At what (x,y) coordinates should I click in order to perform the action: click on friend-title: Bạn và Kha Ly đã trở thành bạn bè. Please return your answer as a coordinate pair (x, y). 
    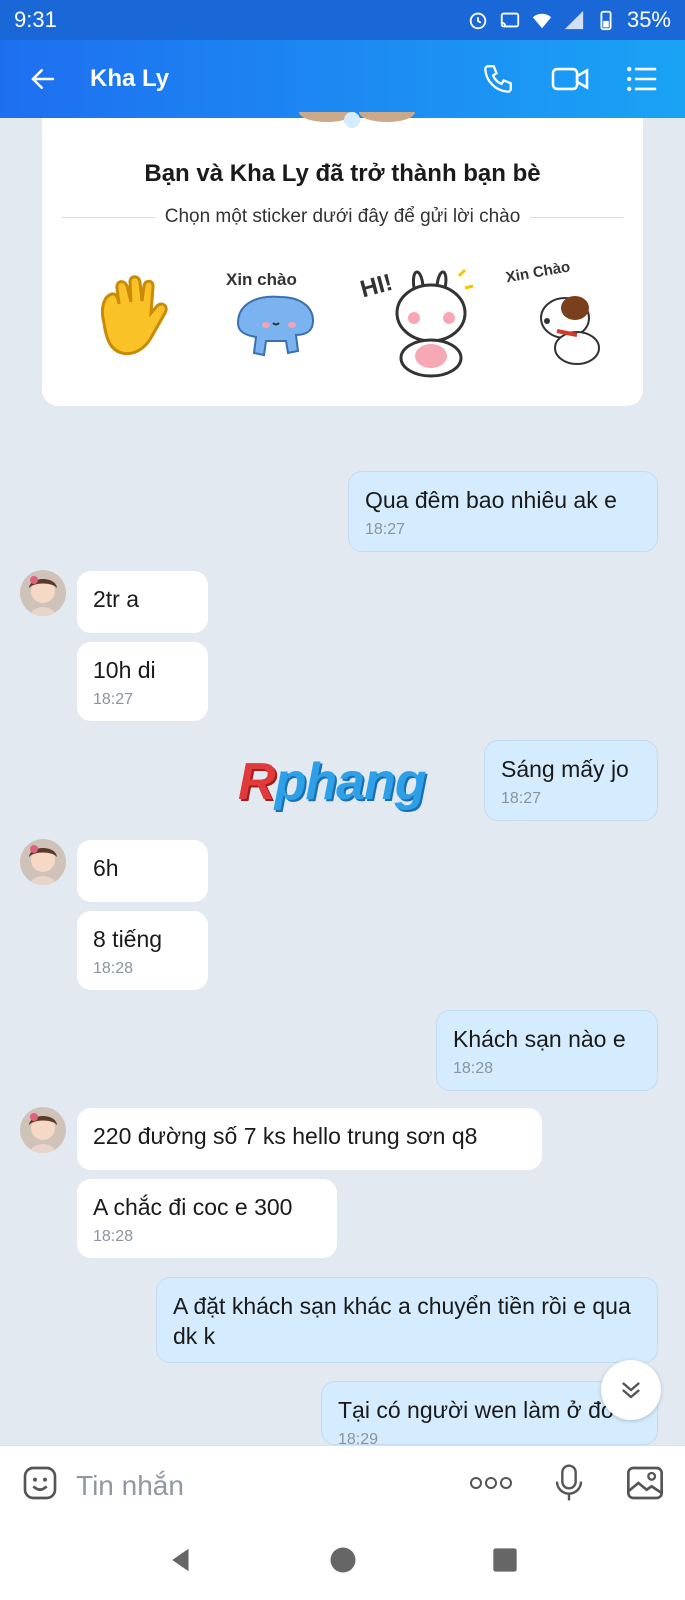
    Looking at the image, I should click on (342, 173).